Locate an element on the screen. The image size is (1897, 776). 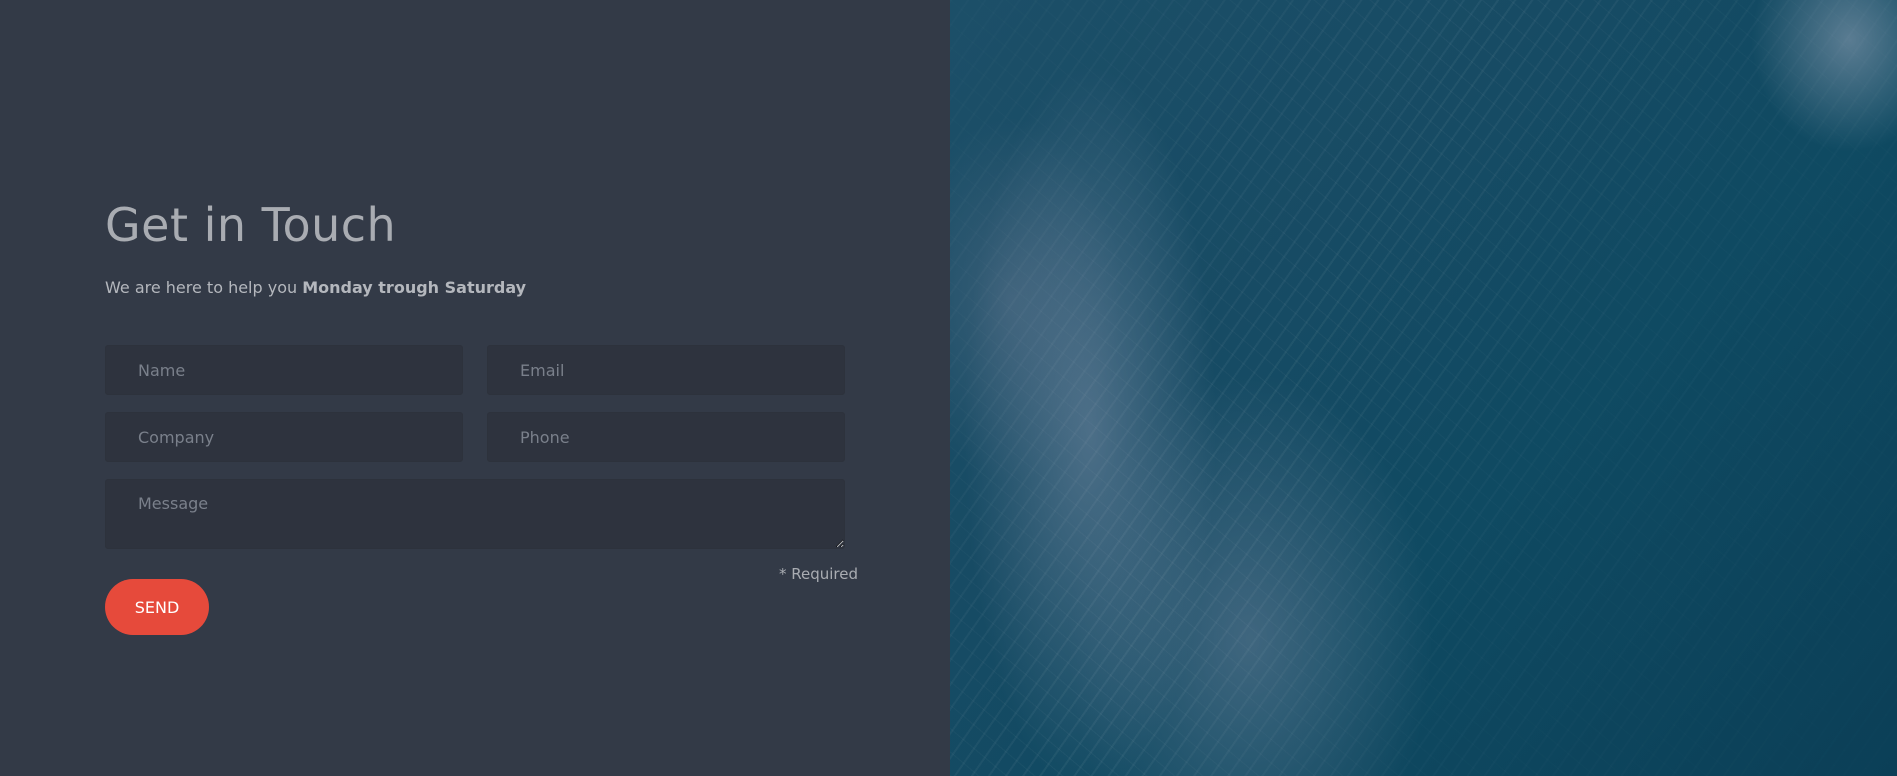
subtitle-text: We are here to help you is located at coordinates (204, 287).